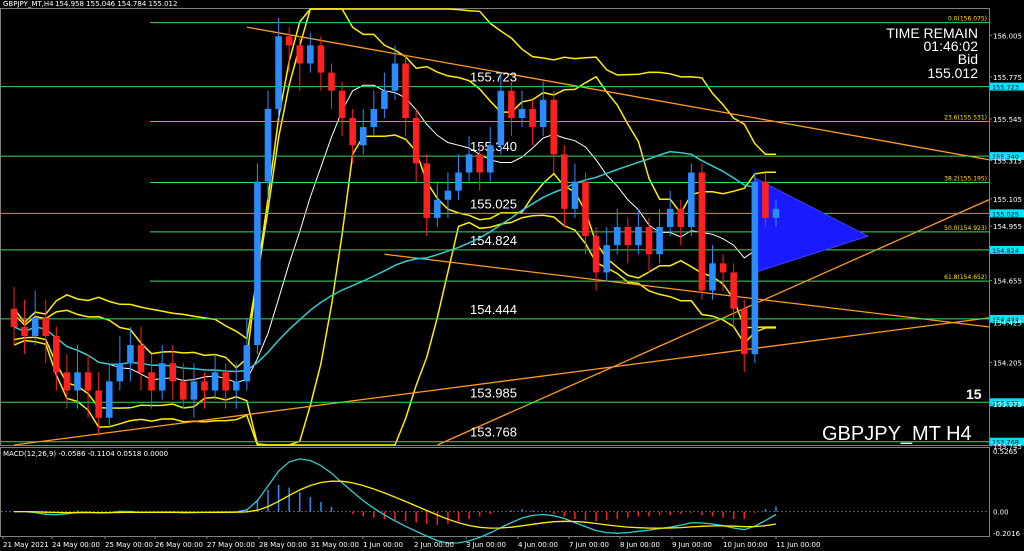 This screenshot has width=1024, height=551. Describe the element at coordinates (335, 545) in the screenshot. I see `x-tick-label: 31 May 00:00` at that location.